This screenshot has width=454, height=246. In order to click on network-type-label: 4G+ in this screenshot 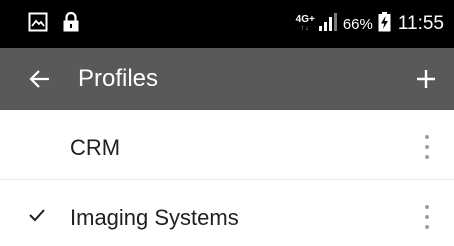, I will do `click(305, 19)`.